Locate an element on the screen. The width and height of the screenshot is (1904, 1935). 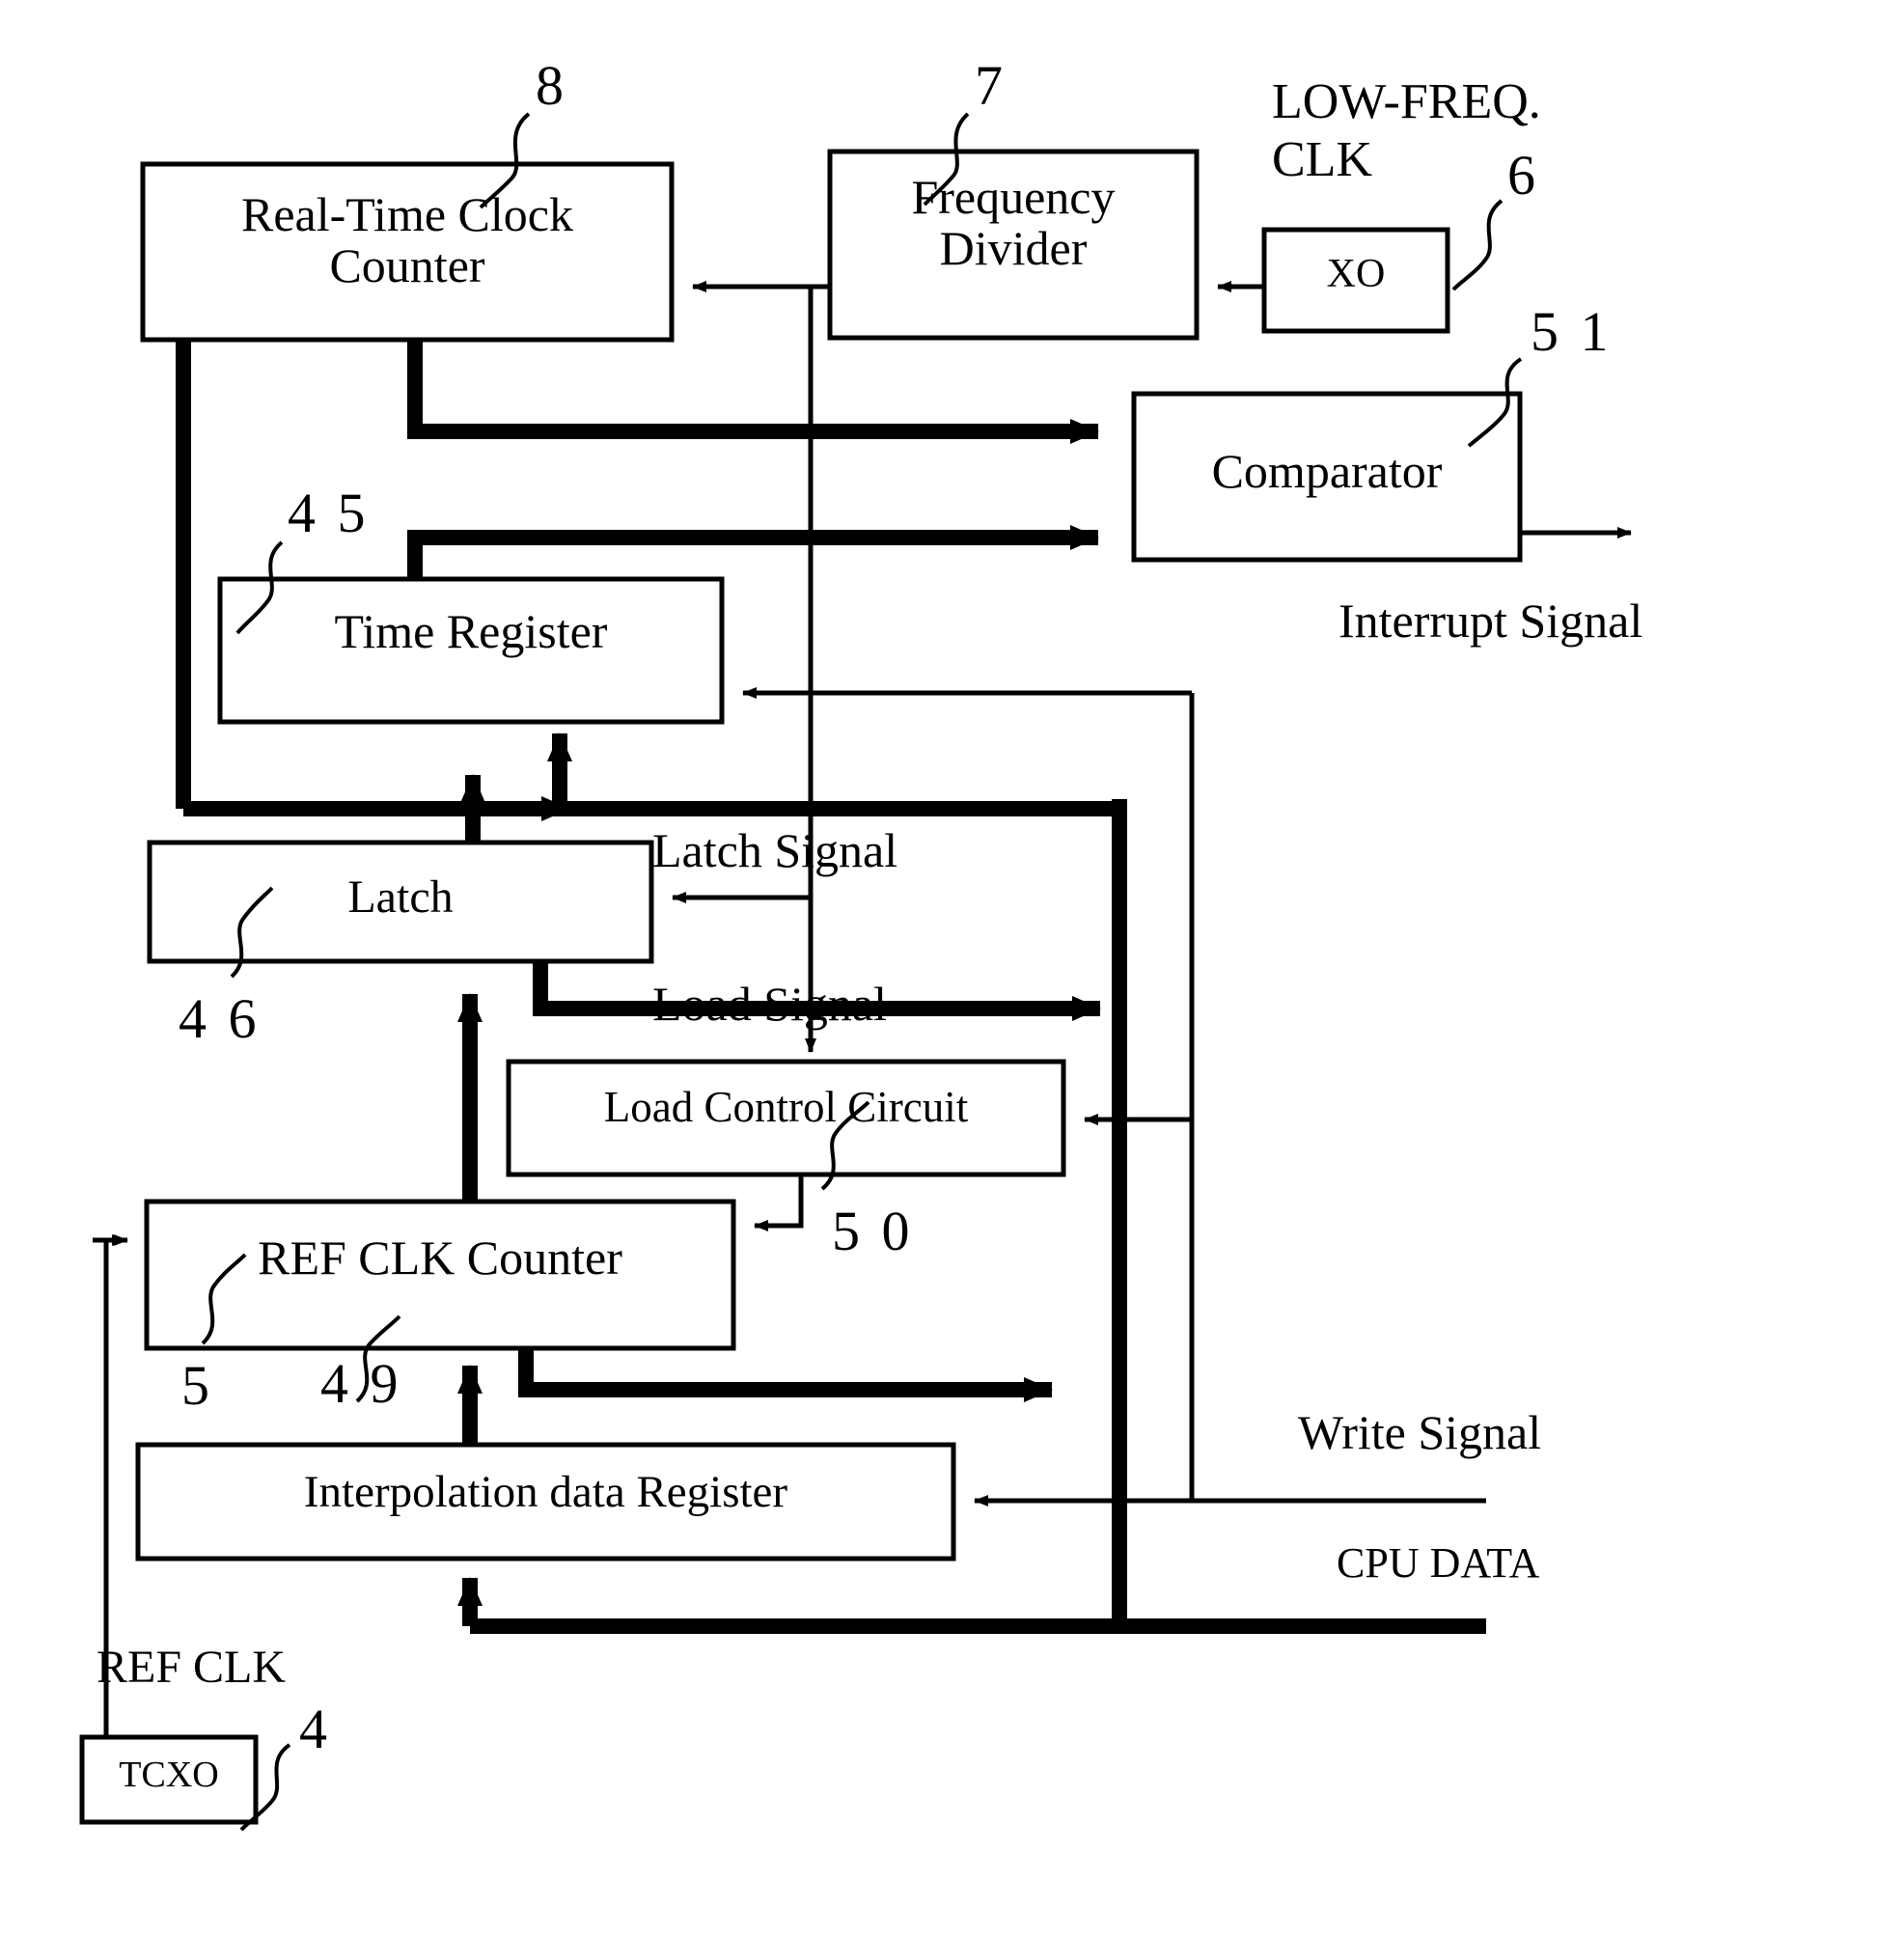
ref-number-51: 5 1 is located at coordinates (1572, 331).